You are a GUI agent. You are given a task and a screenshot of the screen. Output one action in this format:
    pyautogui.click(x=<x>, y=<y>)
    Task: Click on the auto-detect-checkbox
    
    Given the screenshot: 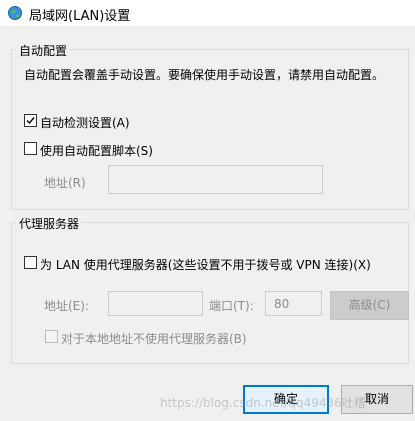 What is the action you would take?
    pyautogui.click(x=30, y=120)
    